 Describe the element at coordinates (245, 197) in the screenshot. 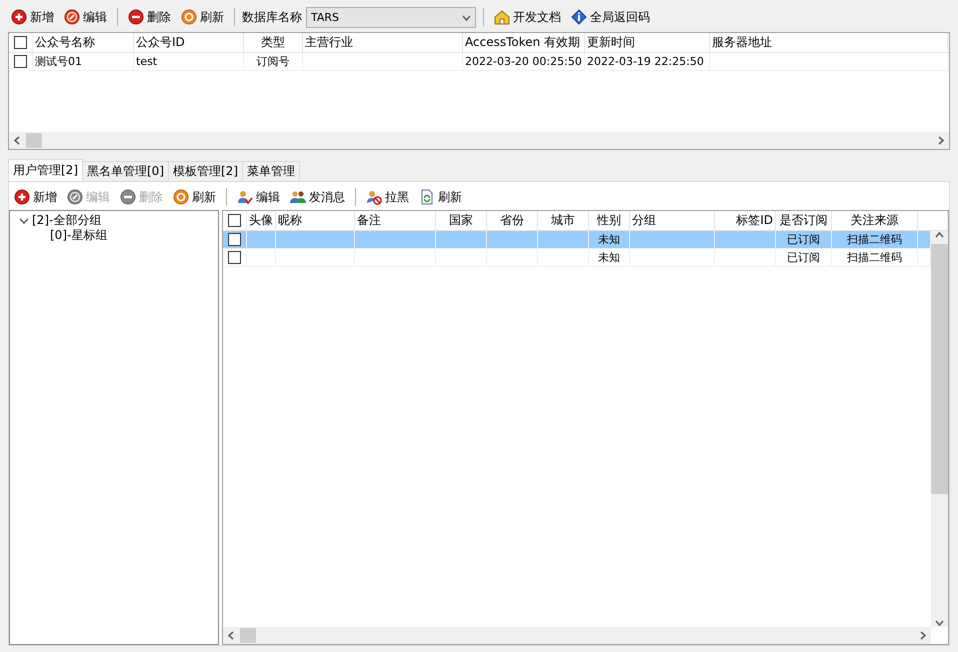

I see `user-check-icon` at that location.